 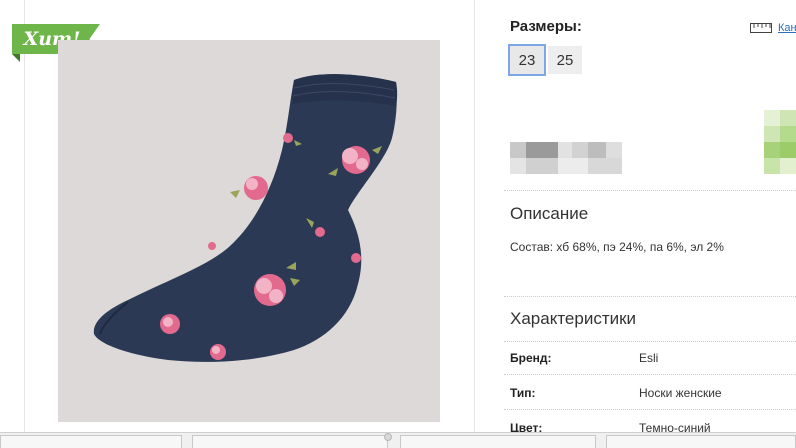 What do you see at coordinates (549, 213) in the screenshot?
I see `description-title: Описание` at bounding box center [549, 213].